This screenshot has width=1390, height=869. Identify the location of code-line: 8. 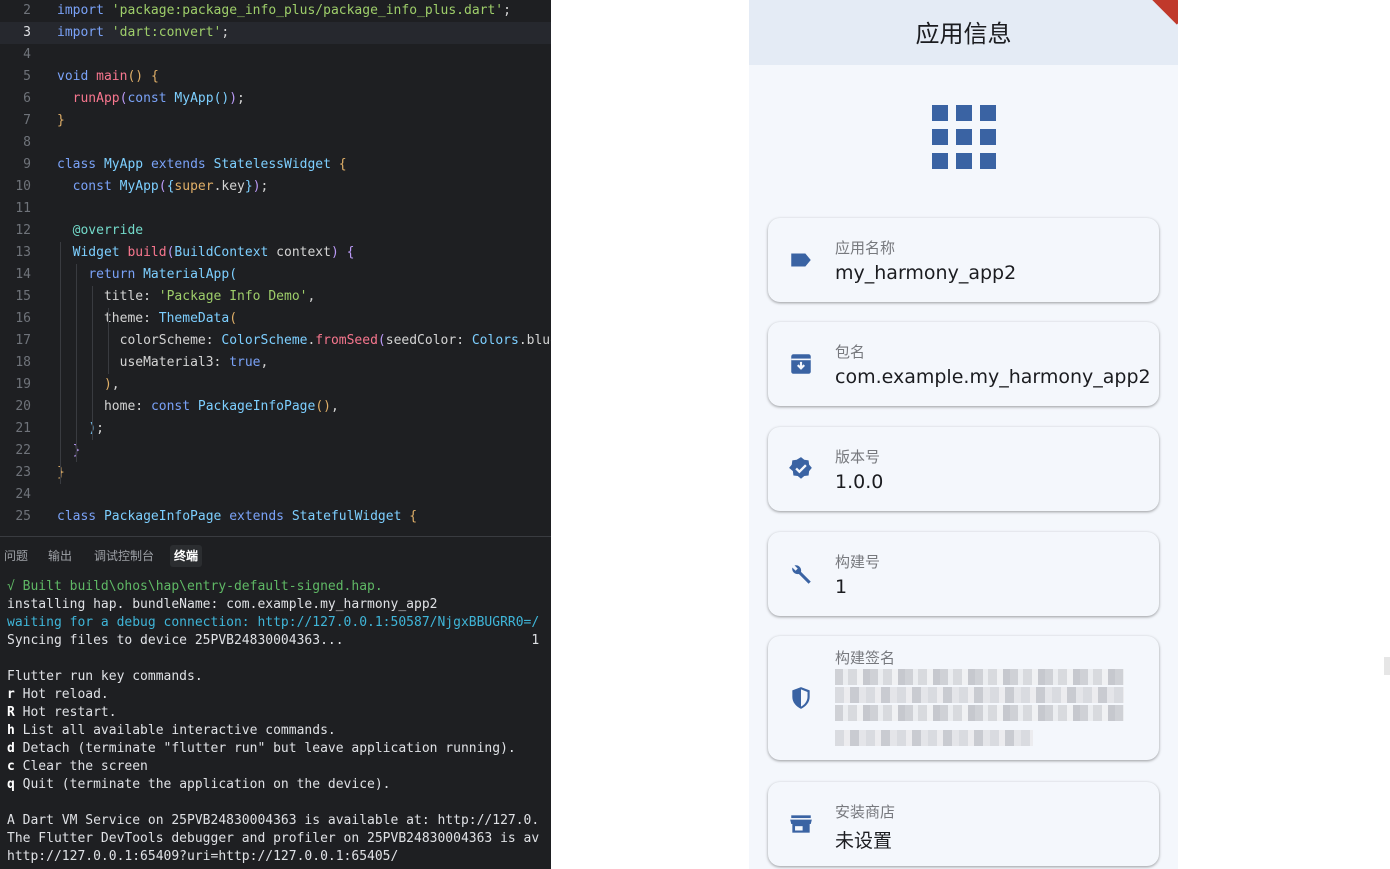
(275, 143).